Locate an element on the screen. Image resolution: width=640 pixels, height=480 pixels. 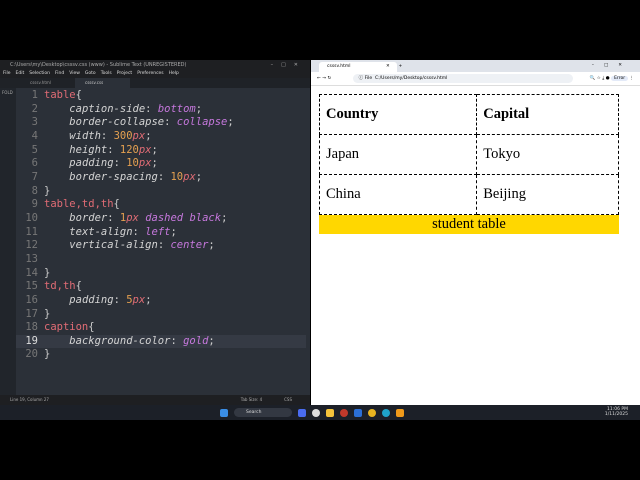
menu-selection: Selection is located at coordinates (39, 73).